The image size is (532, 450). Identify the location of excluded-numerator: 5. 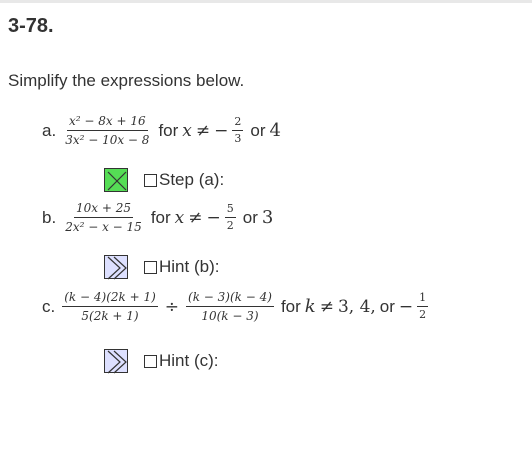
(230, 210).